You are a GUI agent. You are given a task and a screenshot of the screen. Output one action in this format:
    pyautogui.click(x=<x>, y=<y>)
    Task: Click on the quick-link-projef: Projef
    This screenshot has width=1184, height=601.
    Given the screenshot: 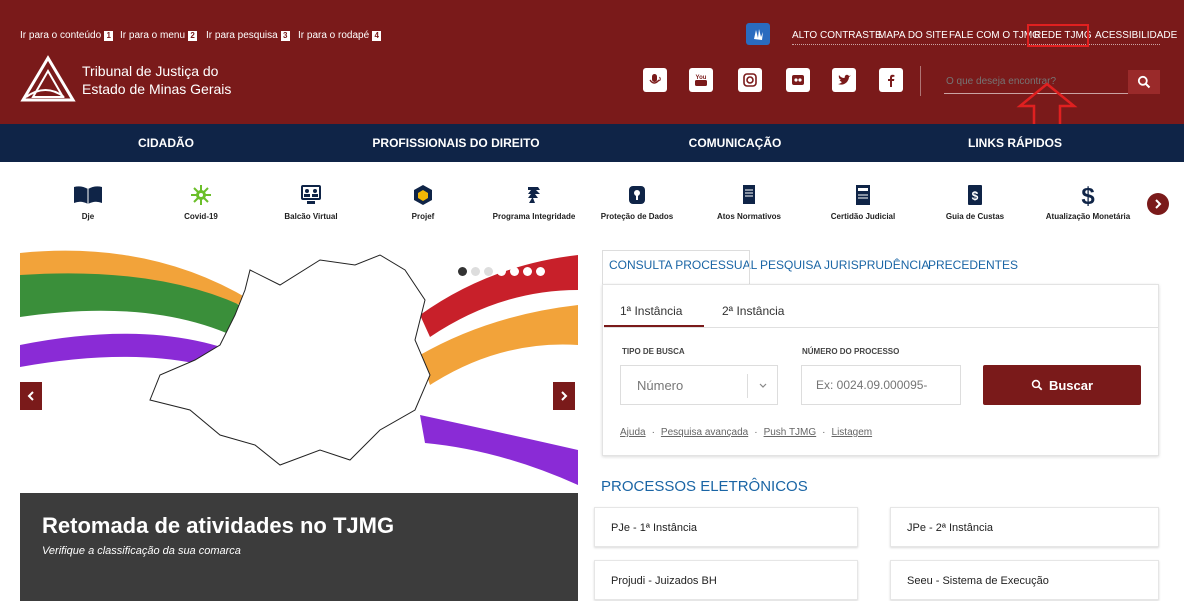 What is the action you would take?
    pyautogui.click(x=423, y=202)
    